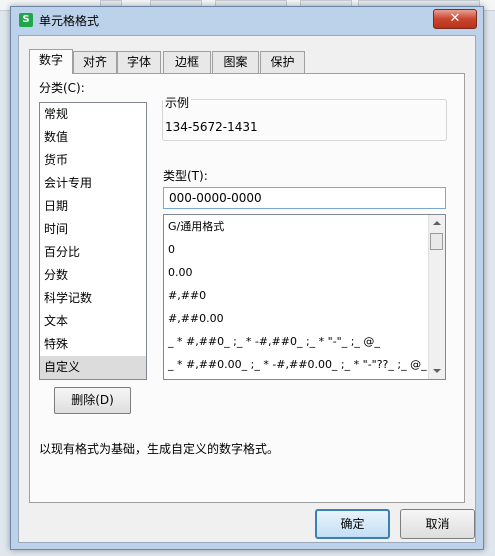 The width and height of the screenshot is (495, 556). I want to click on tab-pattern: 图案, so click(235, 62).